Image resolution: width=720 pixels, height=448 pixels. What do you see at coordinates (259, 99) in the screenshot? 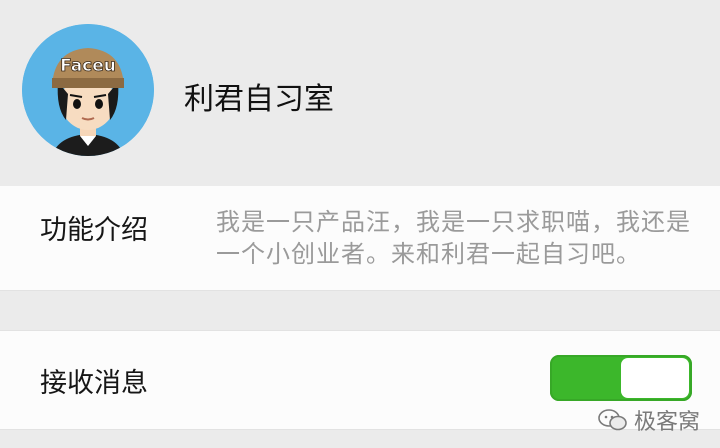
I see `account-name: 利君自习室` at bounding box center [259, 99].